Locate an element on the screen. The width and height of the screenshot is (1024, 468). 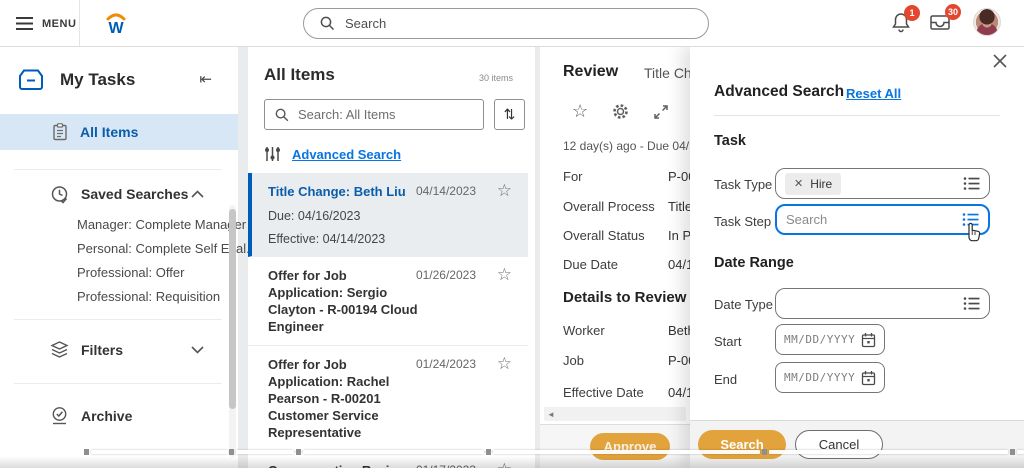
field-label: Overall Process is located at coordinates (609, 206).